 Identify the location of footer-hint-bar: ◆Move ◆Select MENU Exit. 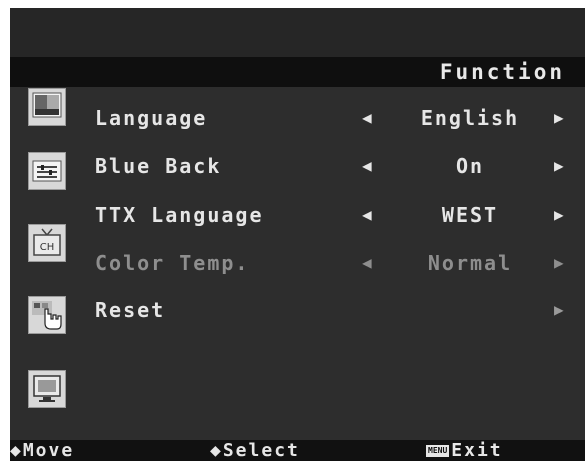
(297, 450).